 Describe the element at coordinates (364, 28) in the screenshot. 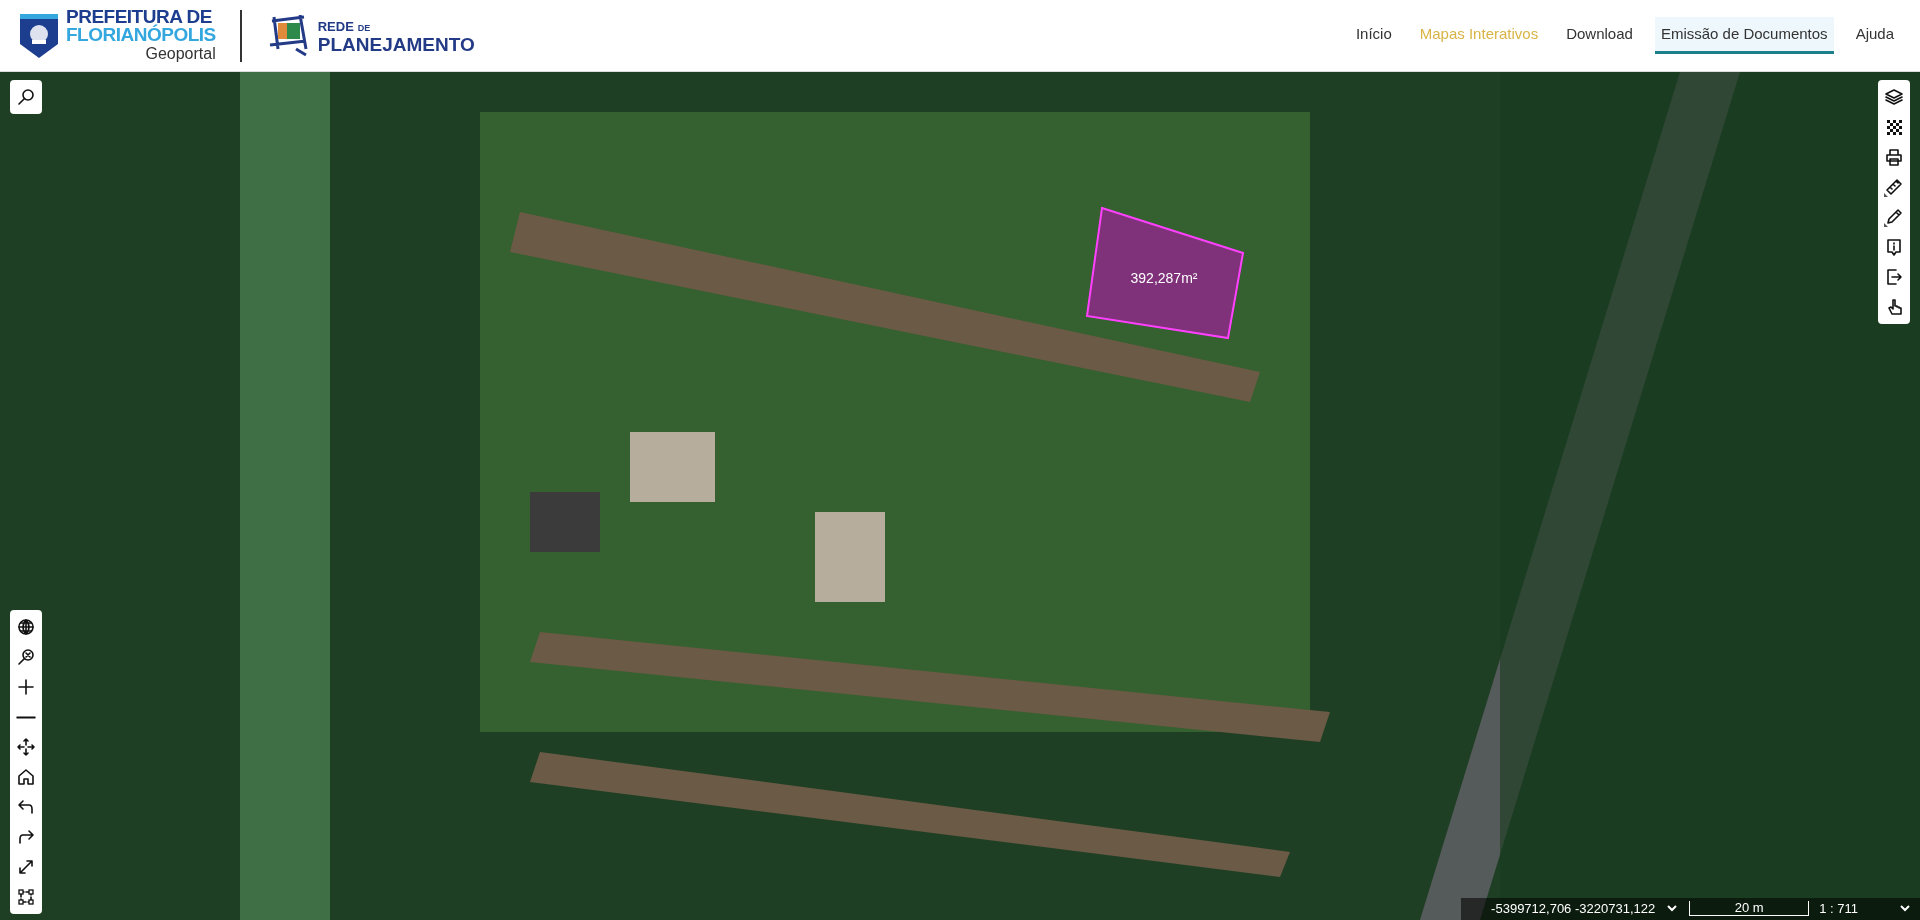

I see `network-title: DE` at that location.